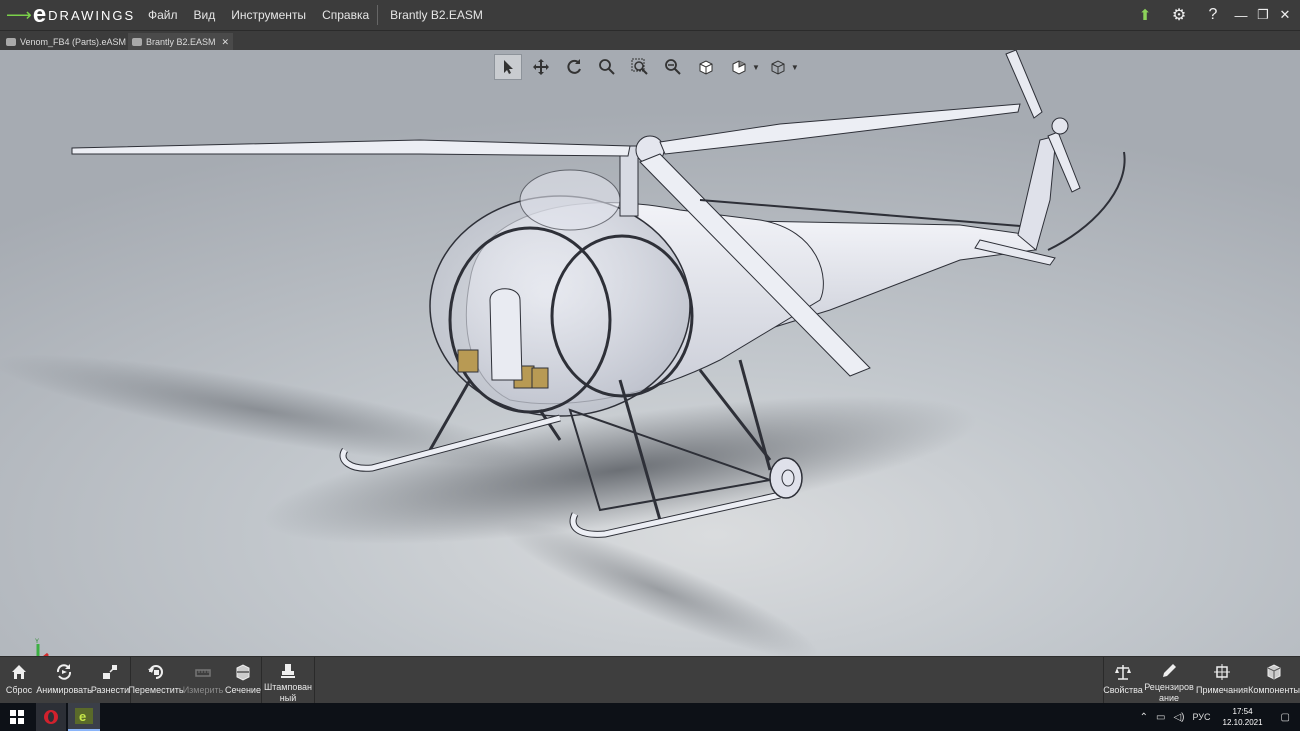 This screenshot has width=1300, height=731. Describe the element at coordinates (1178, 717) in the screenshot. I see `volume-icon: ◁)` at that location.